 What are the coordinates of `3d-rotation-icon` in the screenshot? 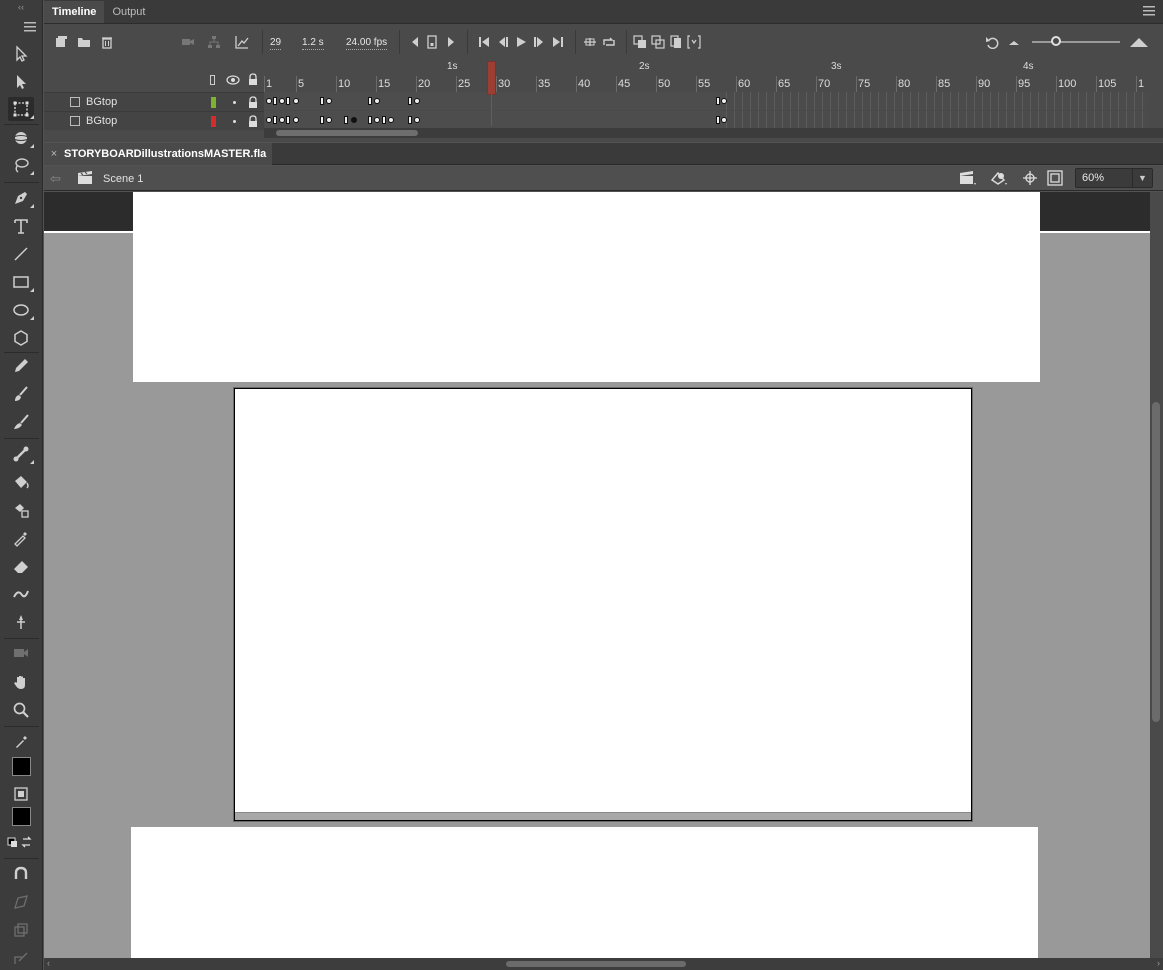 It's located at (21, 138).